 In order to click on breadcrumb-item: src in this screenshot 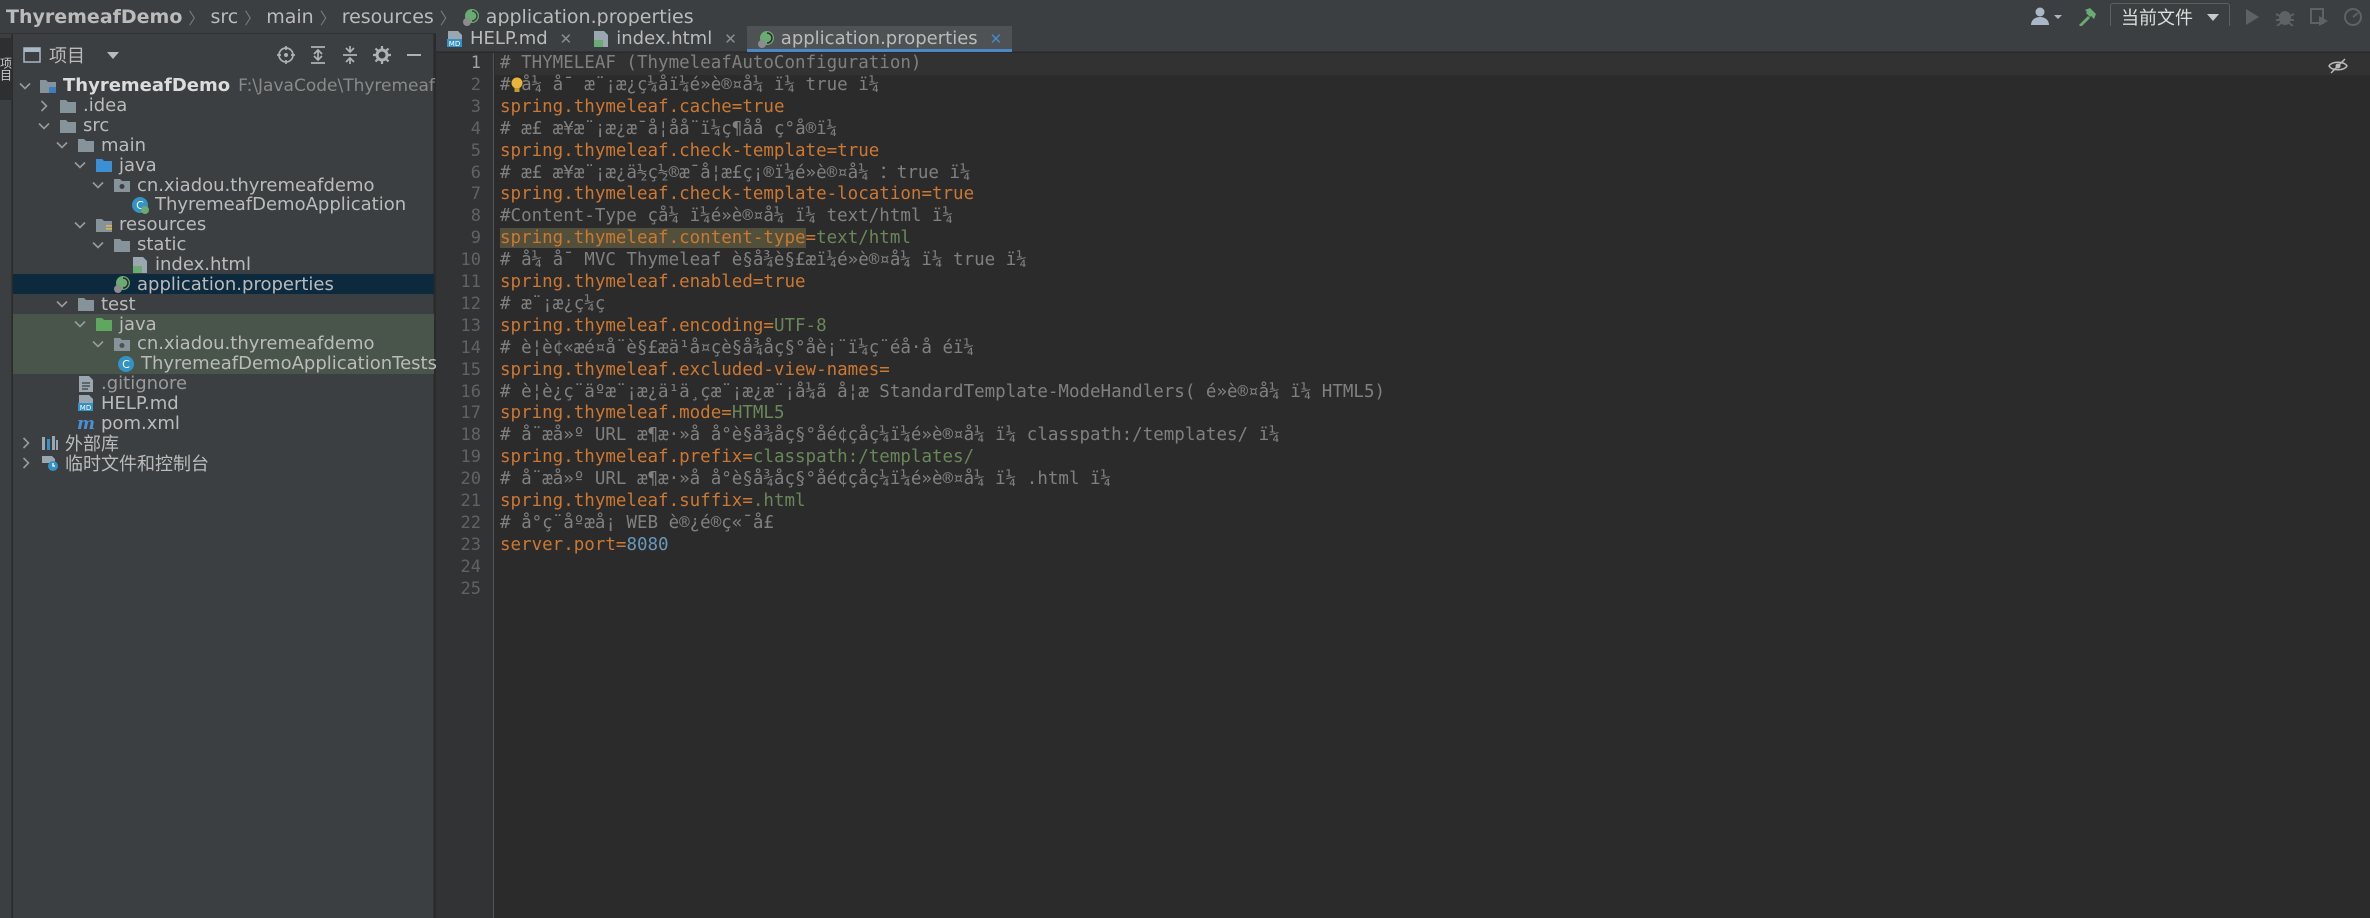, I will do `click(224, 17)`.